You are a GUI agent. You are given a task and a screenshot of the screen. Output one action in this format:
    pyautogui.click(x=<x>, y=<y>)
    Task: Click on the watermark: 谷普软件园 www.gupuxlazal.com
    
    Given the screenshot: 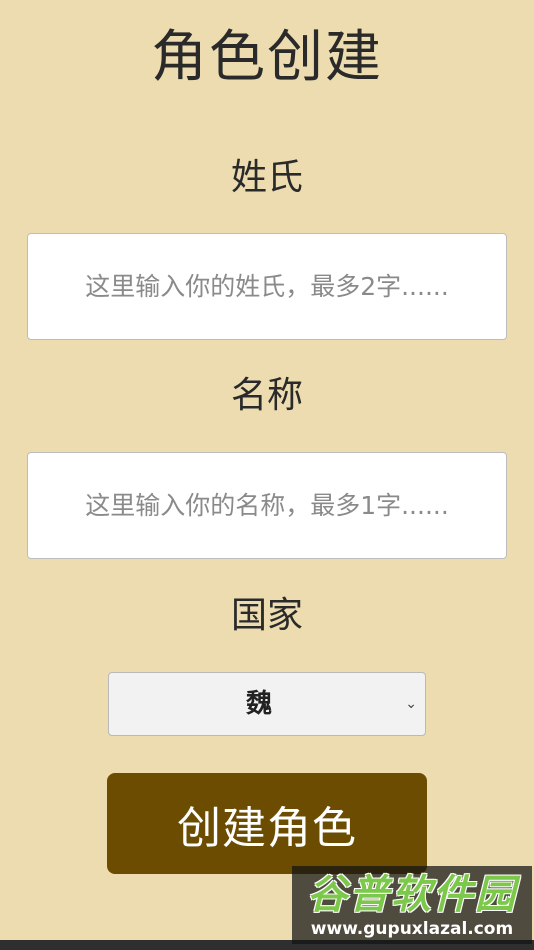 What is the action you would take?
    pyautogui.click(x=412, y=905)
    